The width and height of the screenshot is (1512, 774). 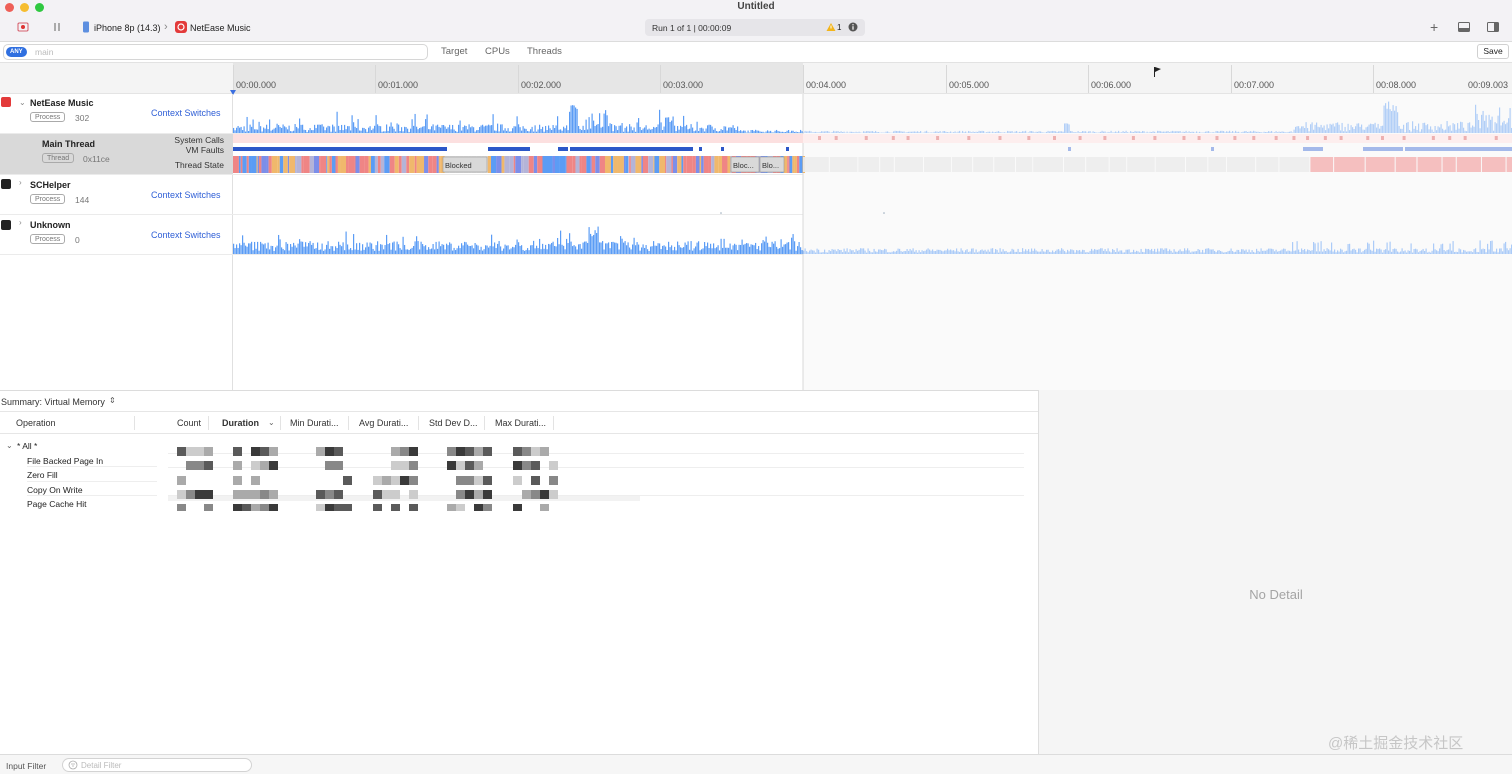 I want to click on table-row: * All *, so click(x=27, y=446).